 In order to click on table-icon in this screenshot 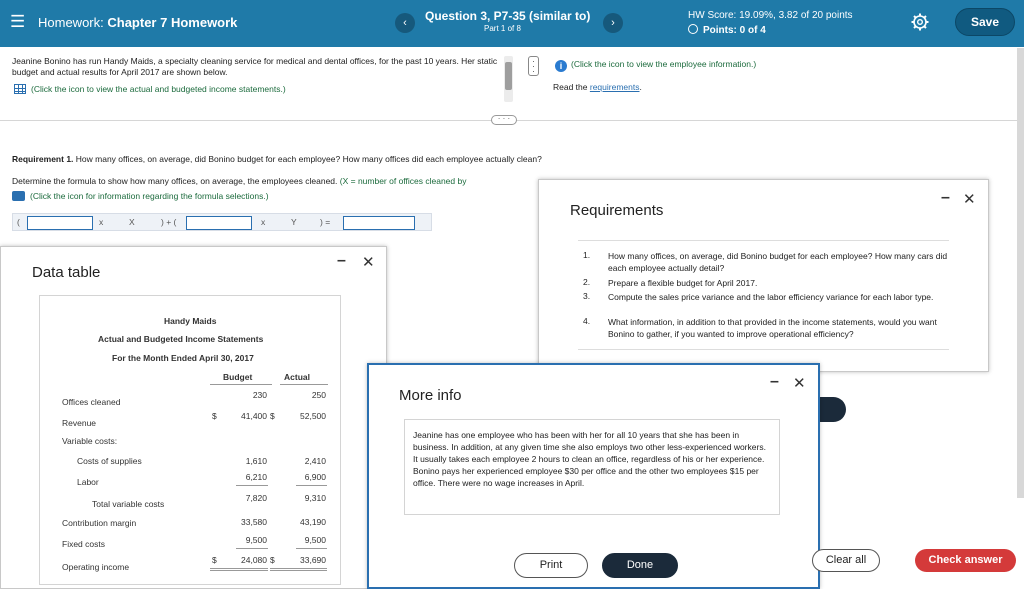, I will do `click(20, 89)`.